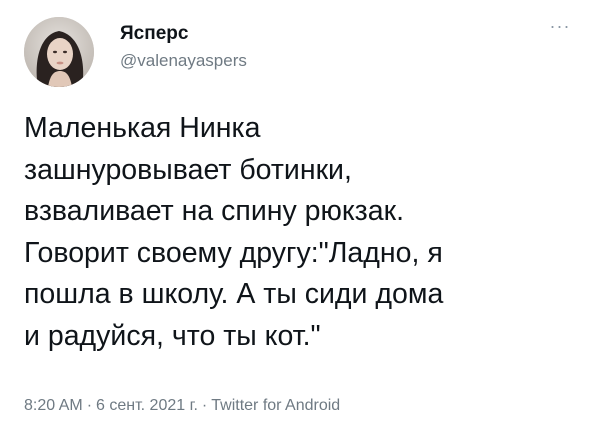  I want to click on author-info: Ясперс @valenayaspers, so click(183, 47).